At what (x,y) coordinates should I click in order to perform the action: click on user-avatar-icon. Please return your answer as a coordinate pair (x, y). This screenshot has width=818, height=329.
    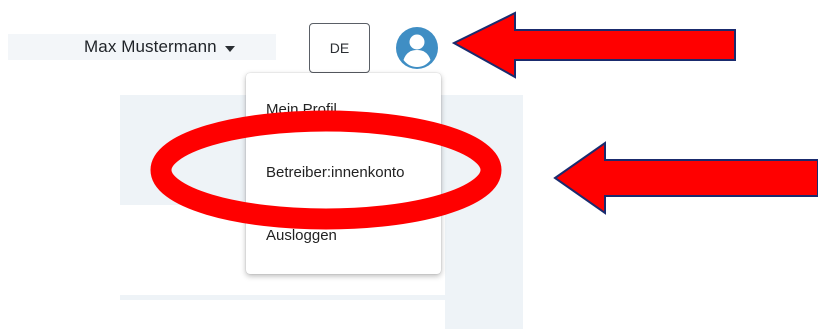
    Looking at the image, I should click on (417, 48).